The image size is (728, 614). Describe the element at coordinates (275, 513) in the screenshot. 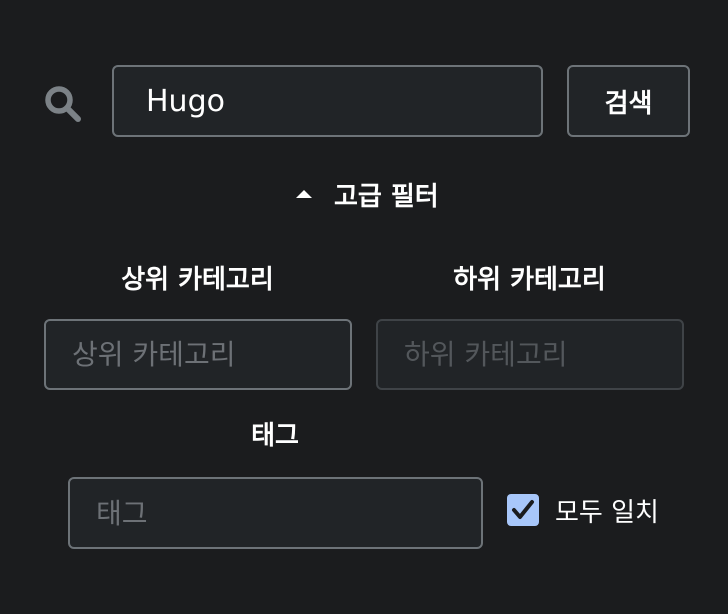

I see `tag-input` at that location.